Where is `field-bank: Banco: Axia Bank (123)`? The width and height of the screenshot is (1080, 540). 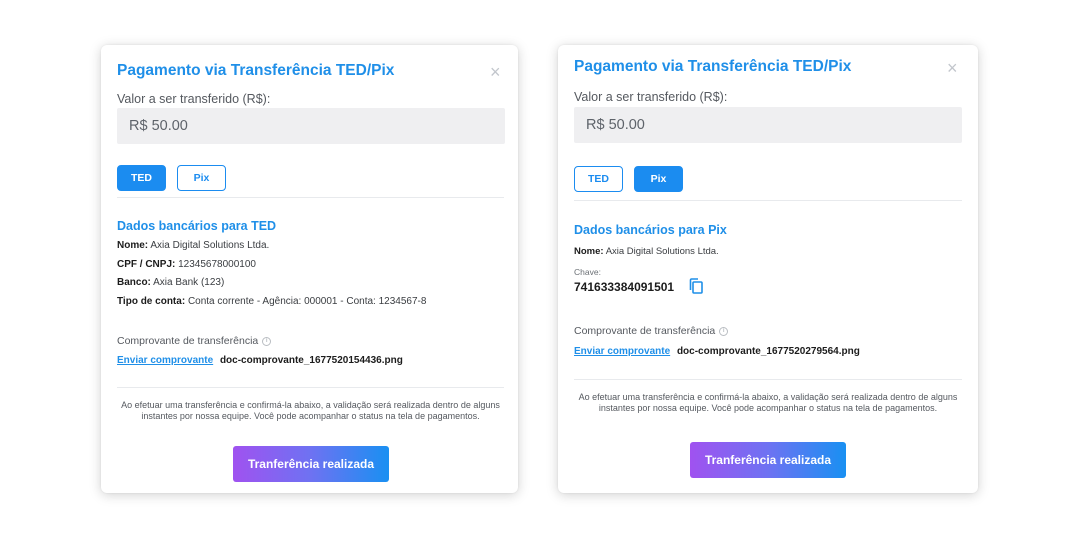 field-bank: Banco: Axia Bank (123) is located at coordinates (170, 282).